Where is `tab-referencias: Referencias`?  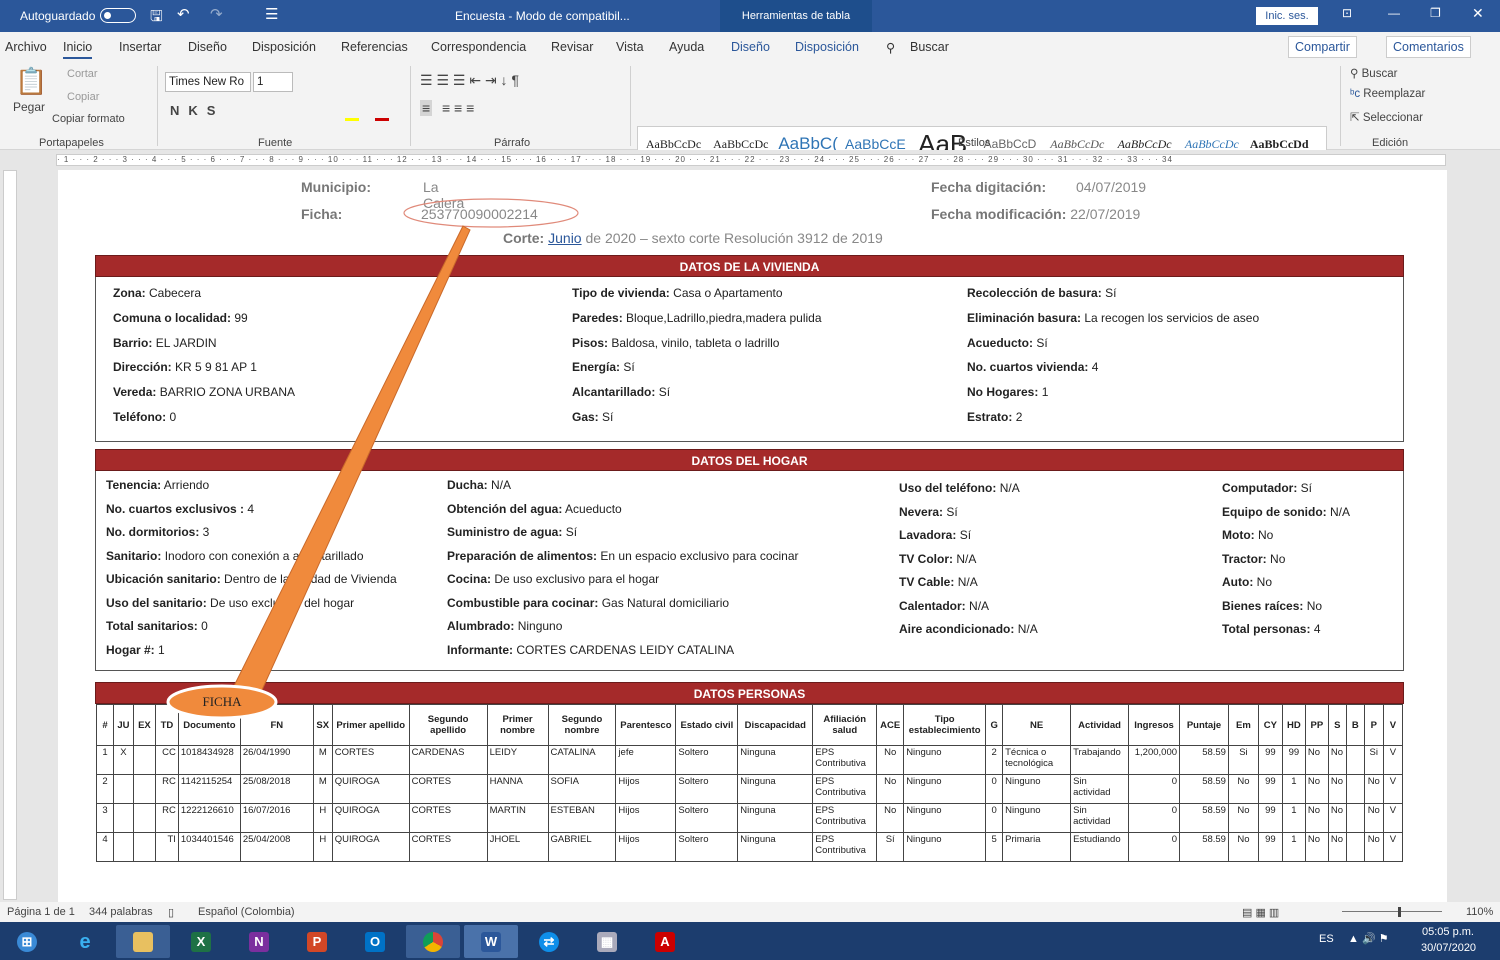
tab-referencias: Referencias is located at coordinates (374, 47).